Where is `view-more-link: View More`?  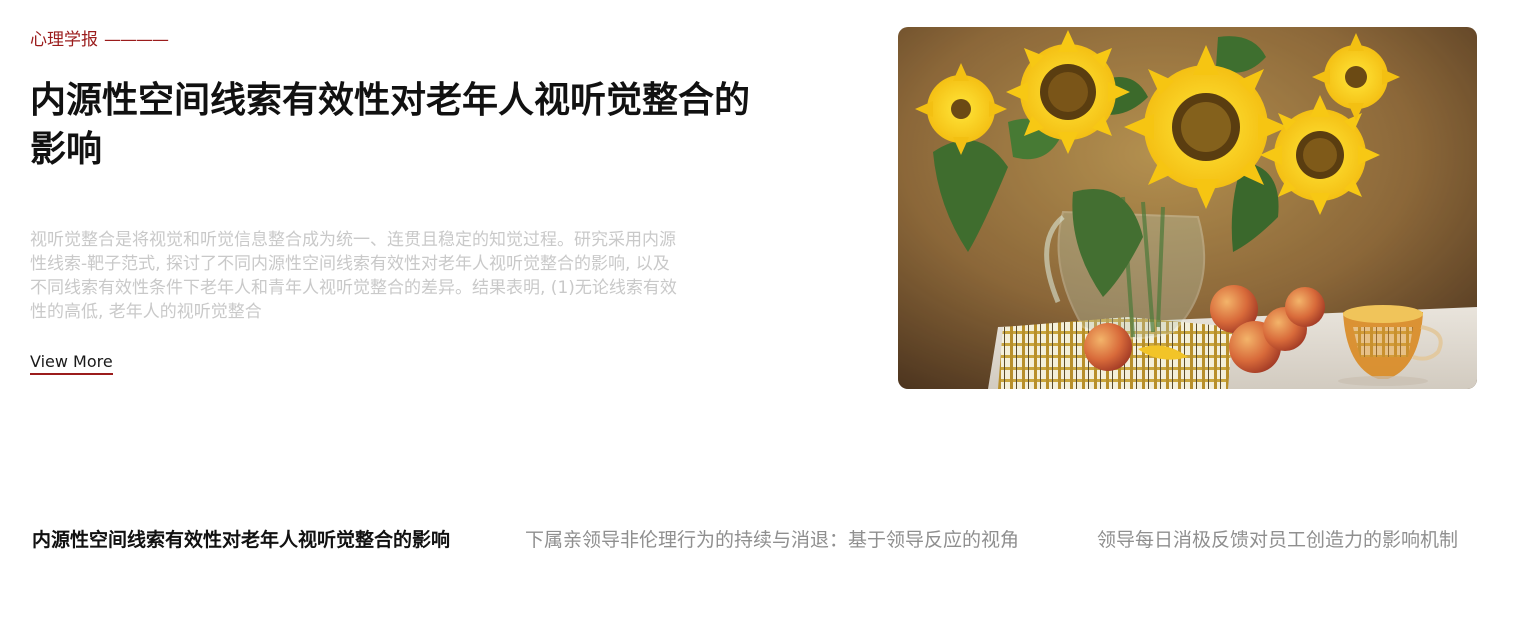 view-more-link: View More is located at coordinates (71, 363).